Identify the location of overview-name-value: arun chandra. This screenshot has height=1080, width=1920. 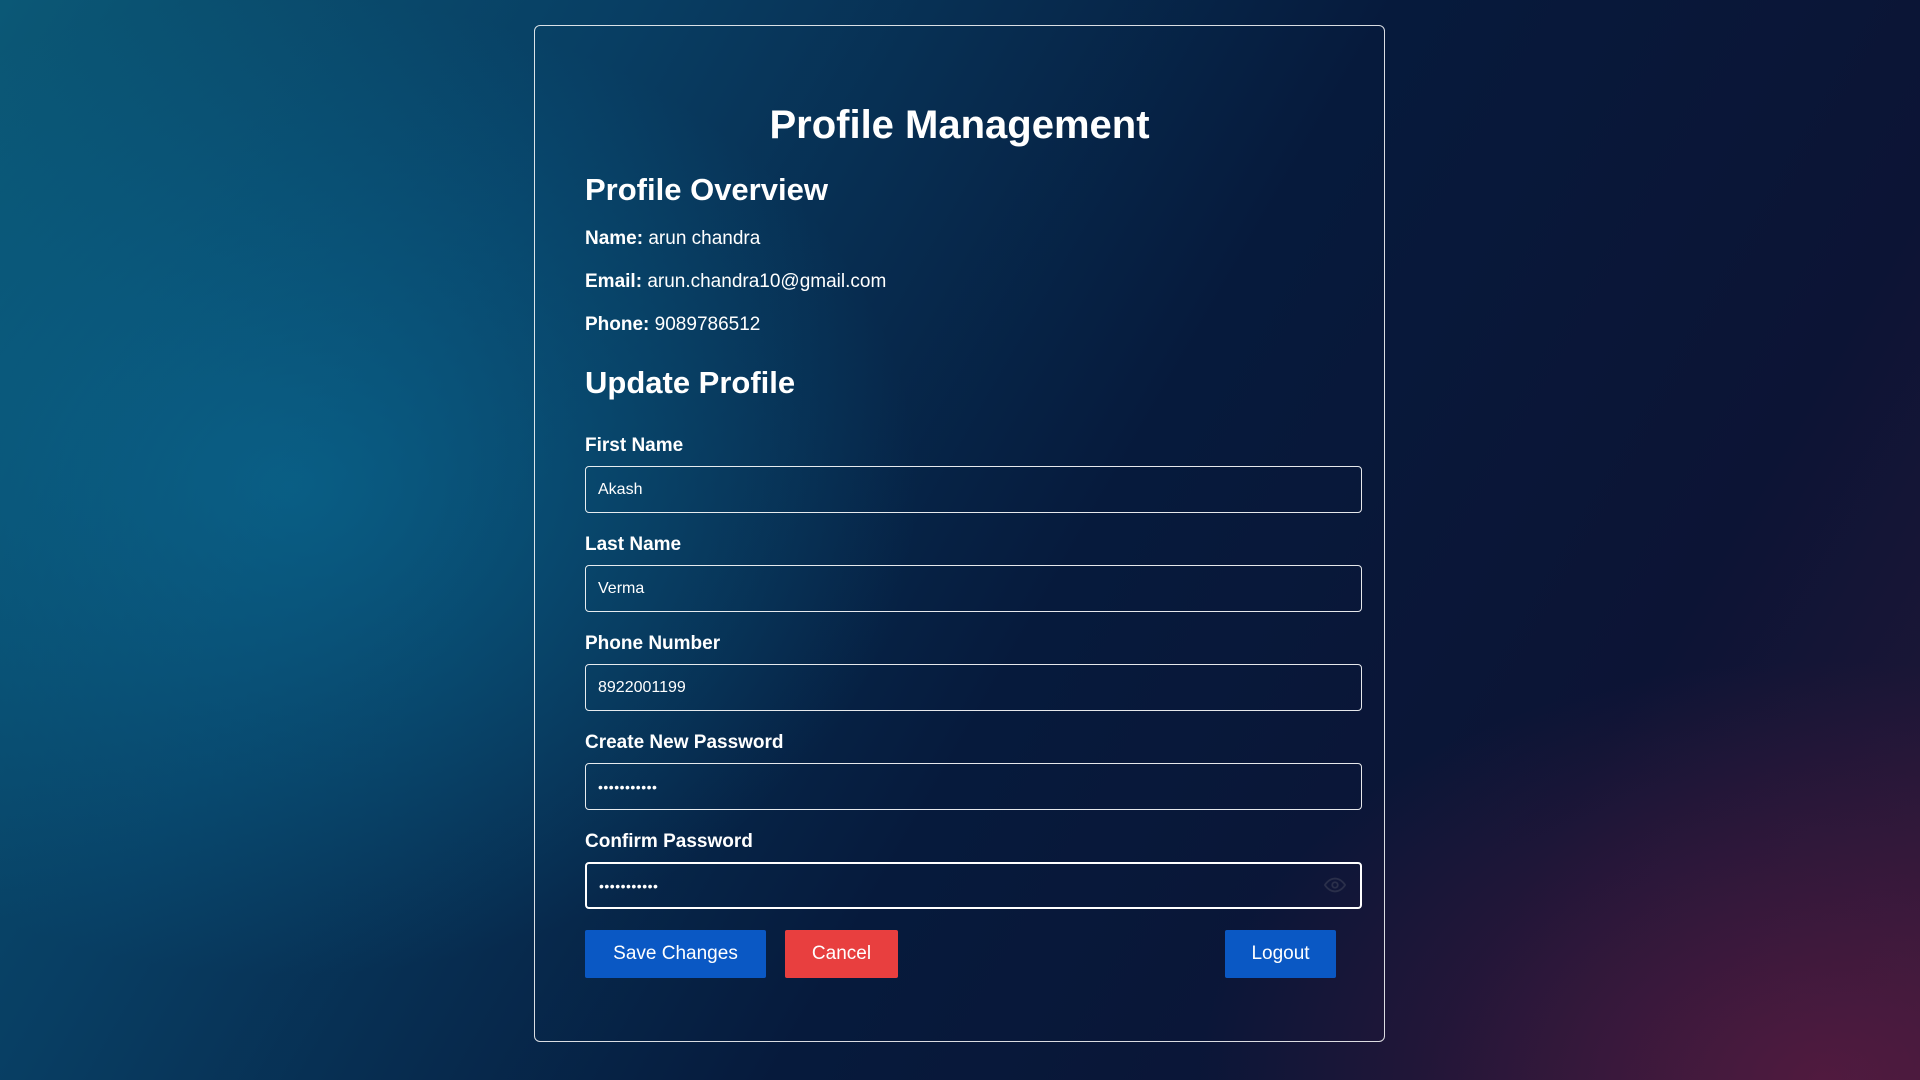
(704, 239).